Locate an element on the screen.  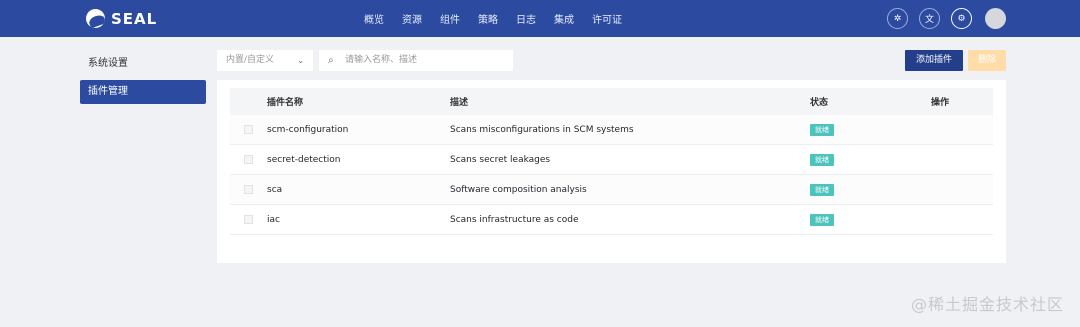
plugin-name: sca is located at coordinates (275, 189).